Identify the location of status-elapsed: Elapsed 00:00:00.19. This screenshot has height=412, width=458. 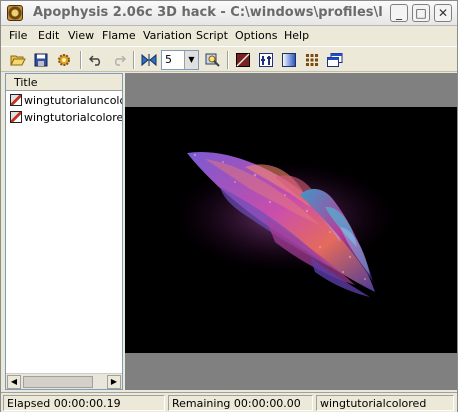
(84, 403).